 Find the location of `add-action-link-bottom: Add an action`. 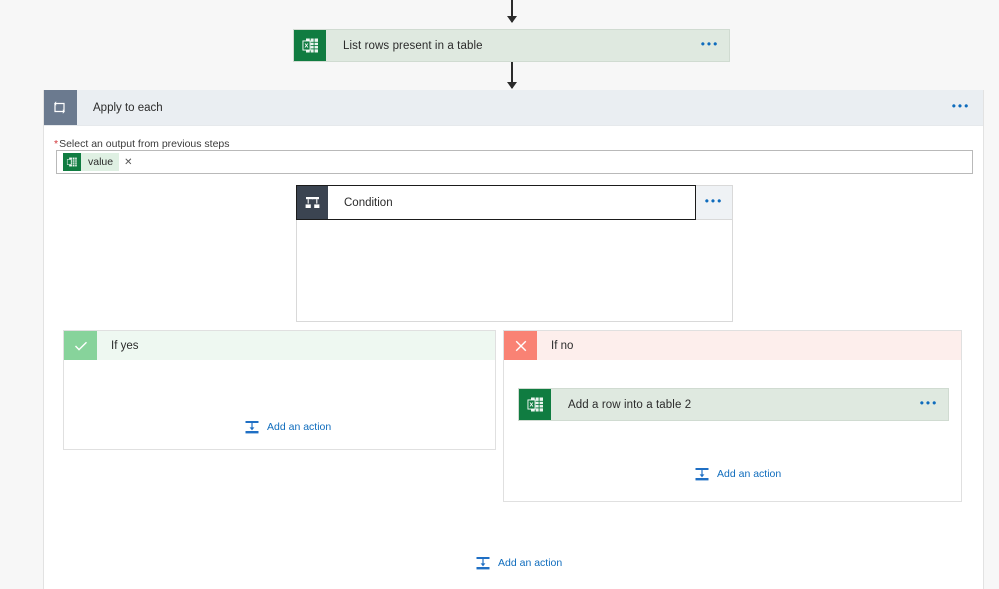

add-action-link-bottom: Add an action is located at coordinates (518, 563).